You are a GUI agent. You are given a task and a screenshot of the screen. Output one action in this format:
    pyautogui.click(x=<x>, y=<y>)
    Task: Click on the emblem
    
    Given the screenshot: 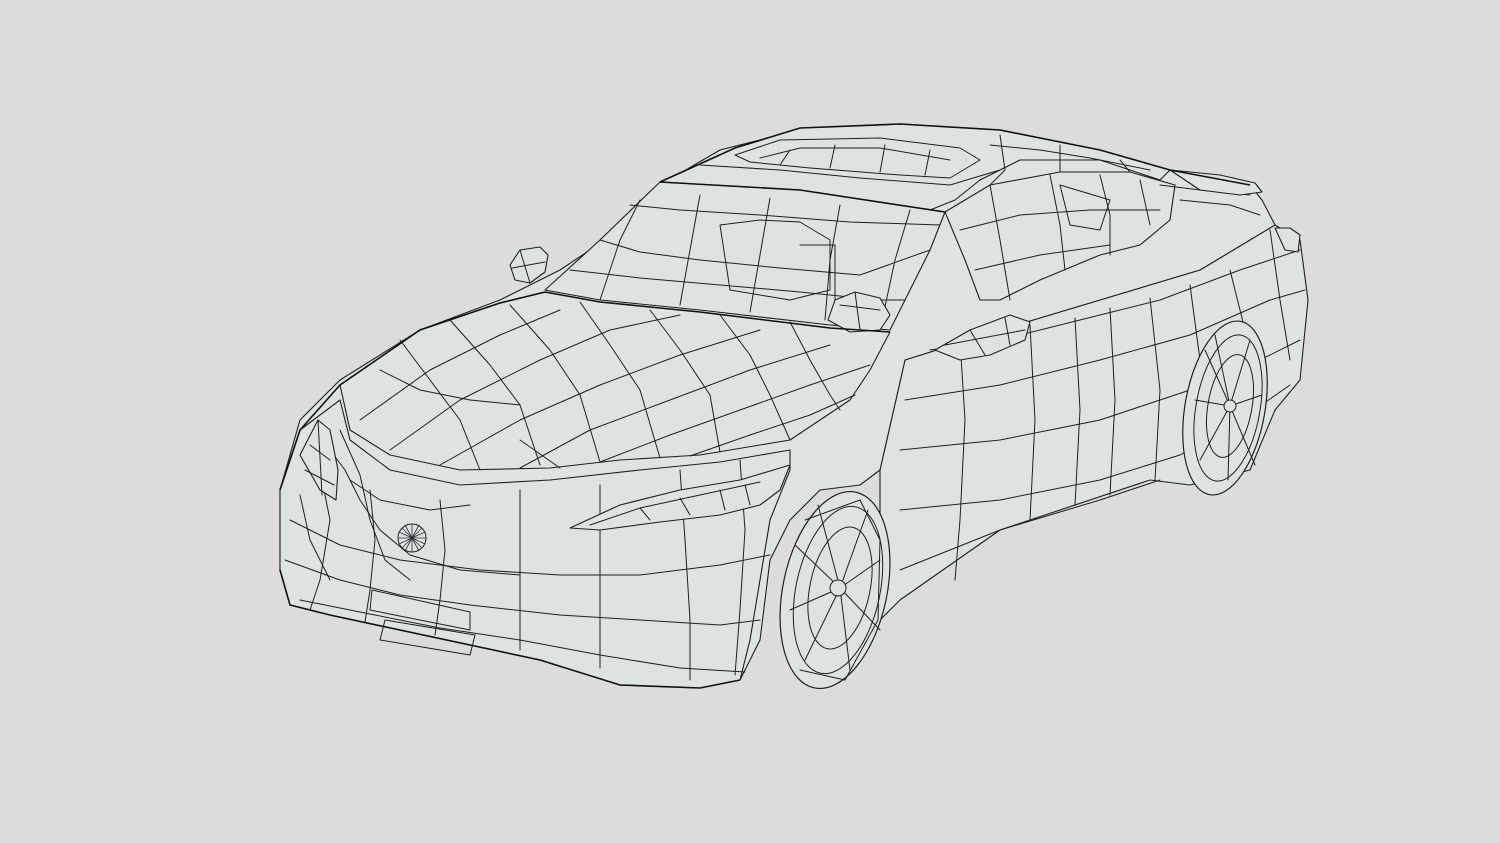 What is the action you would take?
    pyautogui.click(x=412, y=538)
    